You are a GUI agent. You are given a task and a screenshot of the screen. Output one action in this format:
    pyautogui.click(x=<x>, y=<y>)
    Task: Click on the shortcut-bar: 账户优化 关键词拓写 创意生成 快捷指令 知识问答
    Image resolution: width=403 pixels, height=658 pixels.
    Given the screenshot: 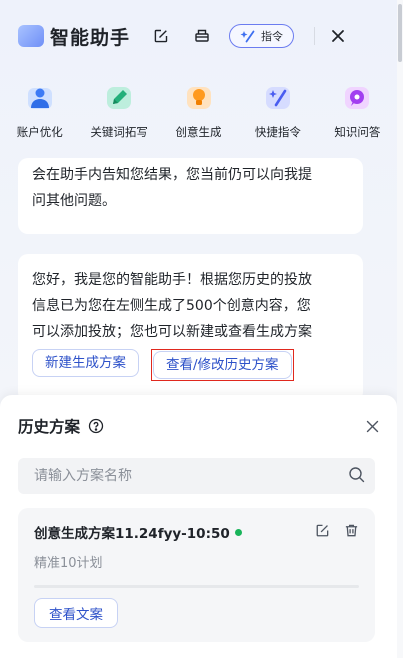 What is the action you would take?
    pyautogui.click(x=198, y=115)
    